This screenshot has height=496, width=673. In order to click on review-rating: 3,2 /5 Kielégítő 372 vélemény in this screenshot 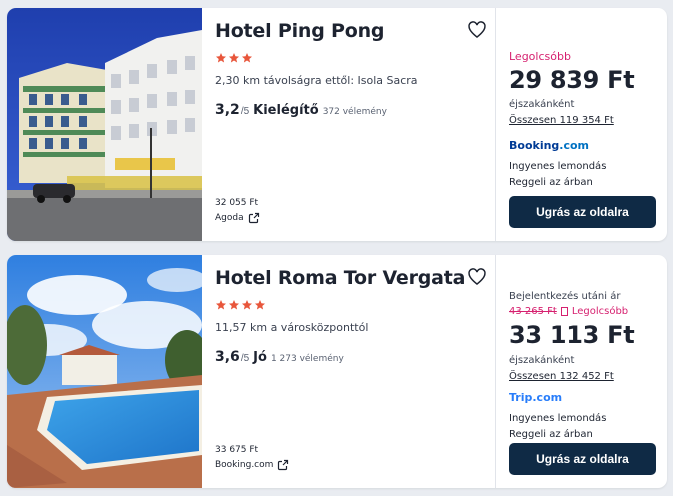, I will do `click(301, 110)`.